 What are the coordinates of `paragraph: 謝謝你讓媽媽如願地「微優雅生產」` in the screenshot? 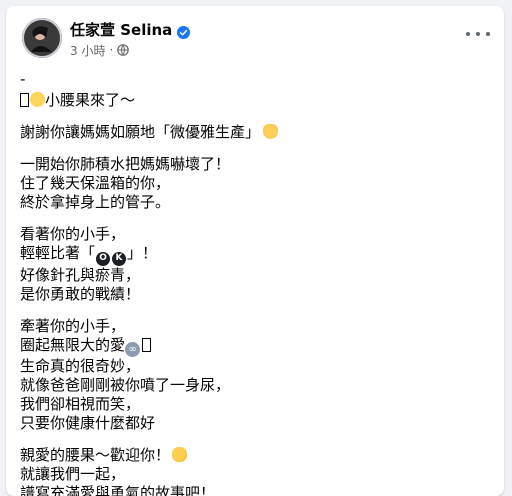 It's located at (255, 132).